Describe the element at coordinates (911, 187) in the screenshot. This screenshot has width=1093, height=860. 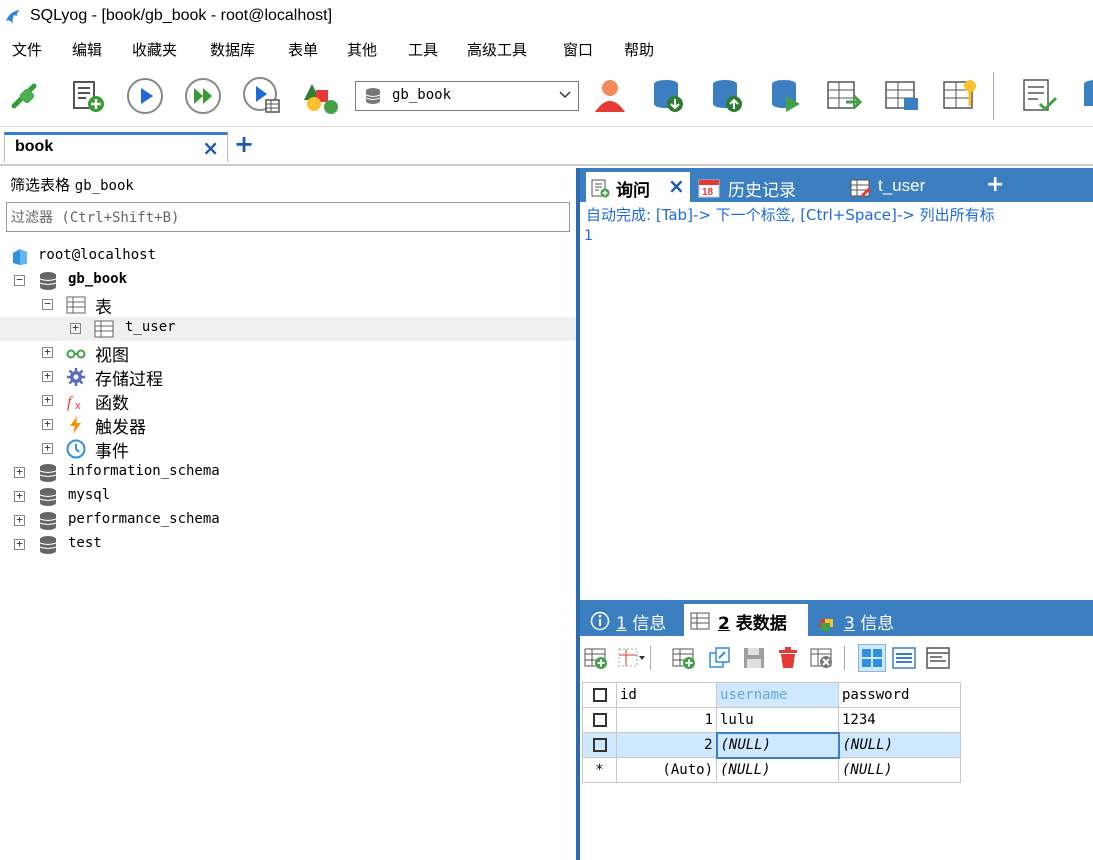
I see `tab-t-user: t_user` at that location.